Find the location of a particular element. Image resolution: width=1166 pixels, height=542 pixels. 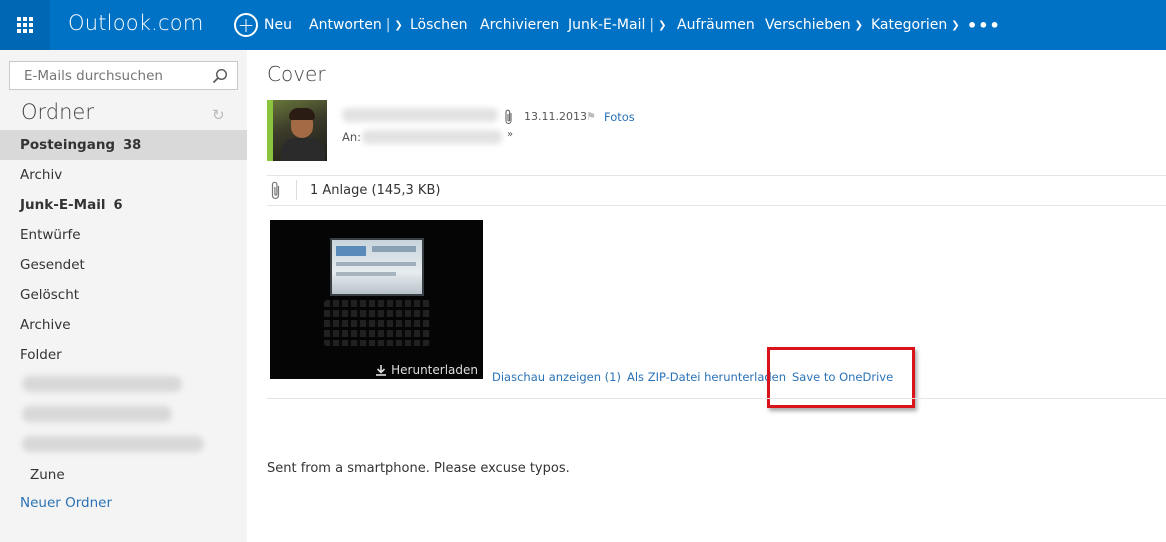

paperclip-icon is located at coordinates (508, 117).